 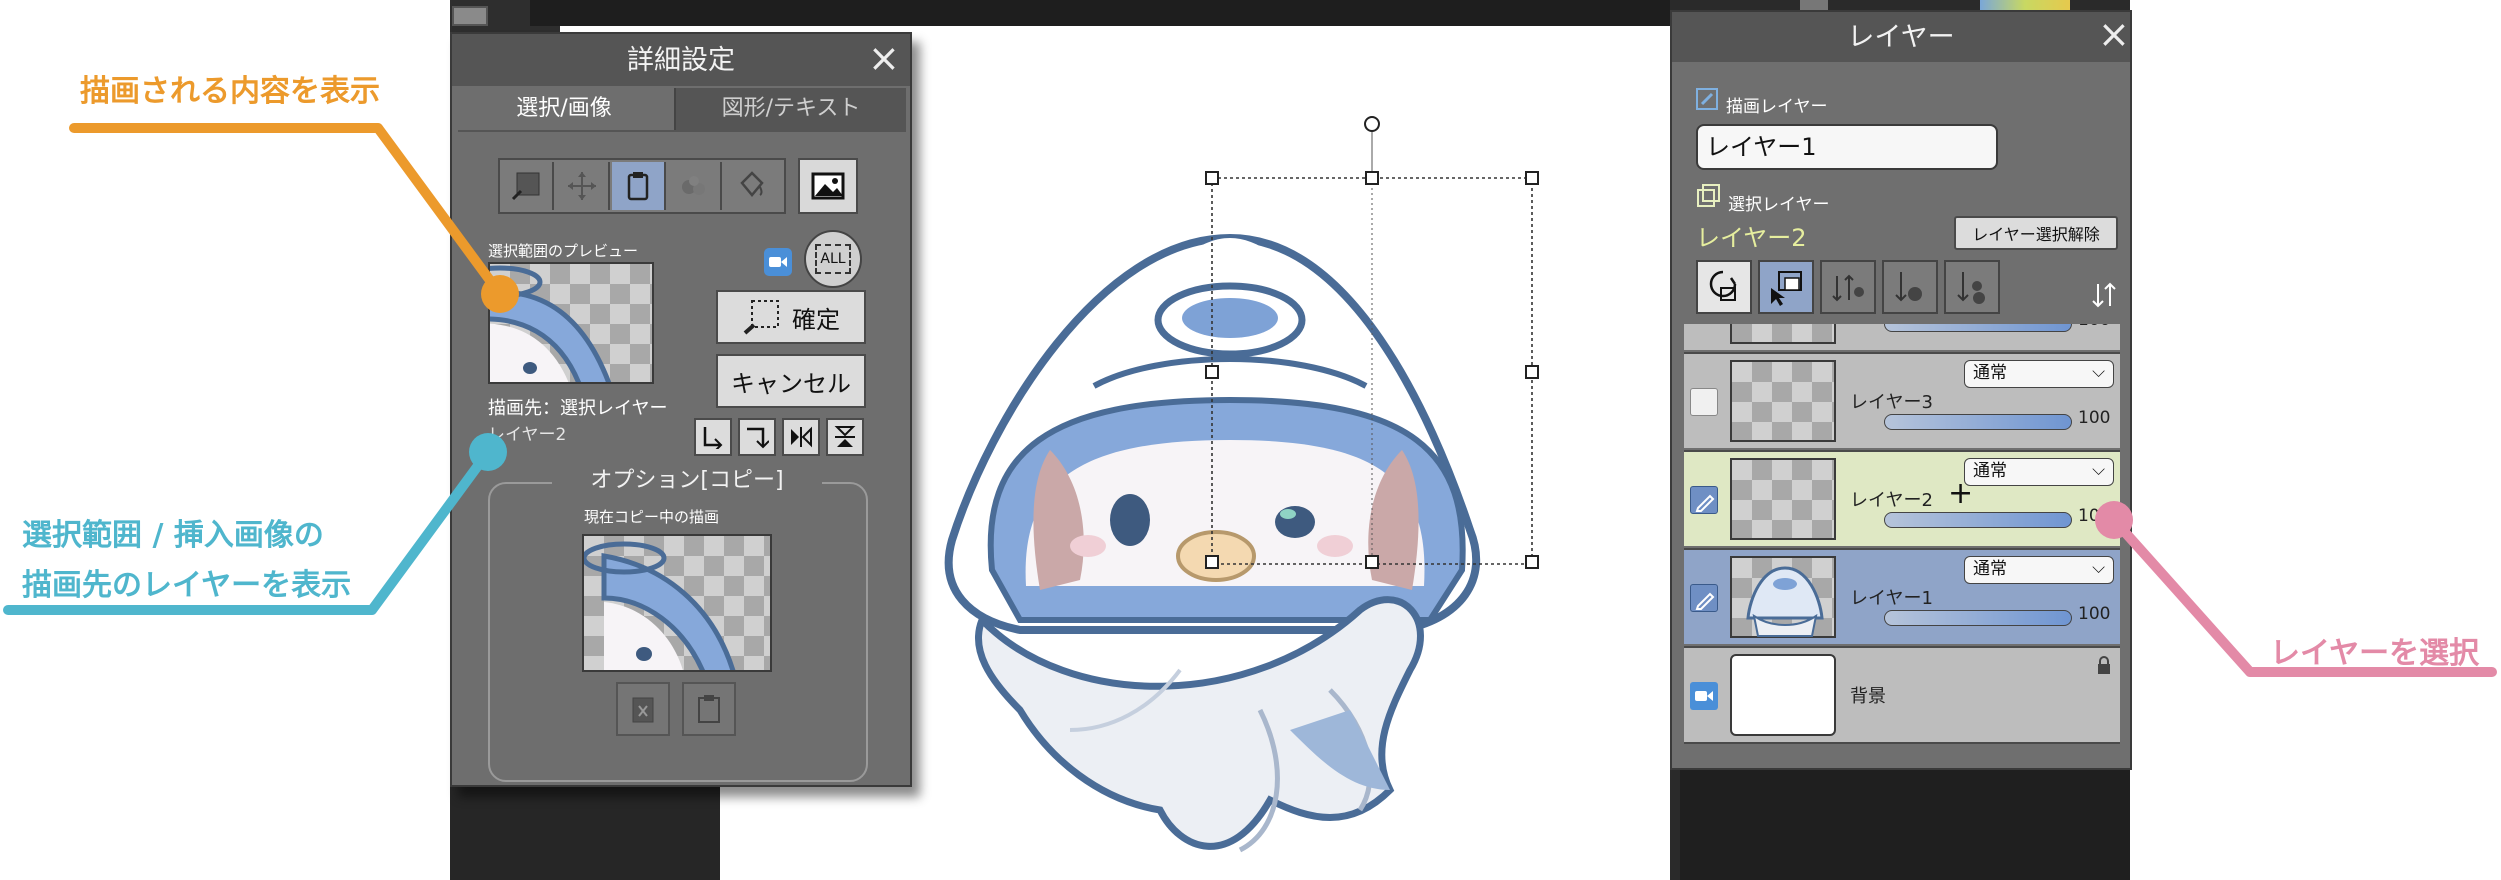 What do you see at coordinates (1891, 500) in the screenshot?
I see `layer-name: レイヤー2` at bounding box center [1891, 500].